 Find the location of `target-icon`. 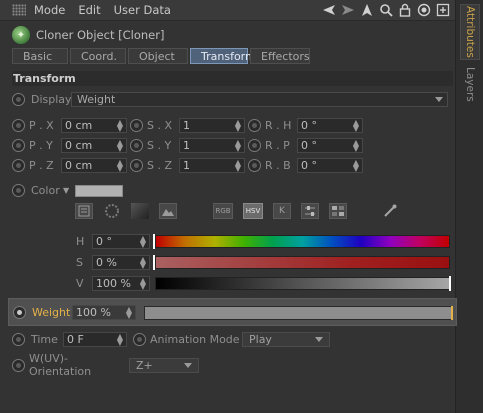

target-icon is located at coordinates (424, 10).